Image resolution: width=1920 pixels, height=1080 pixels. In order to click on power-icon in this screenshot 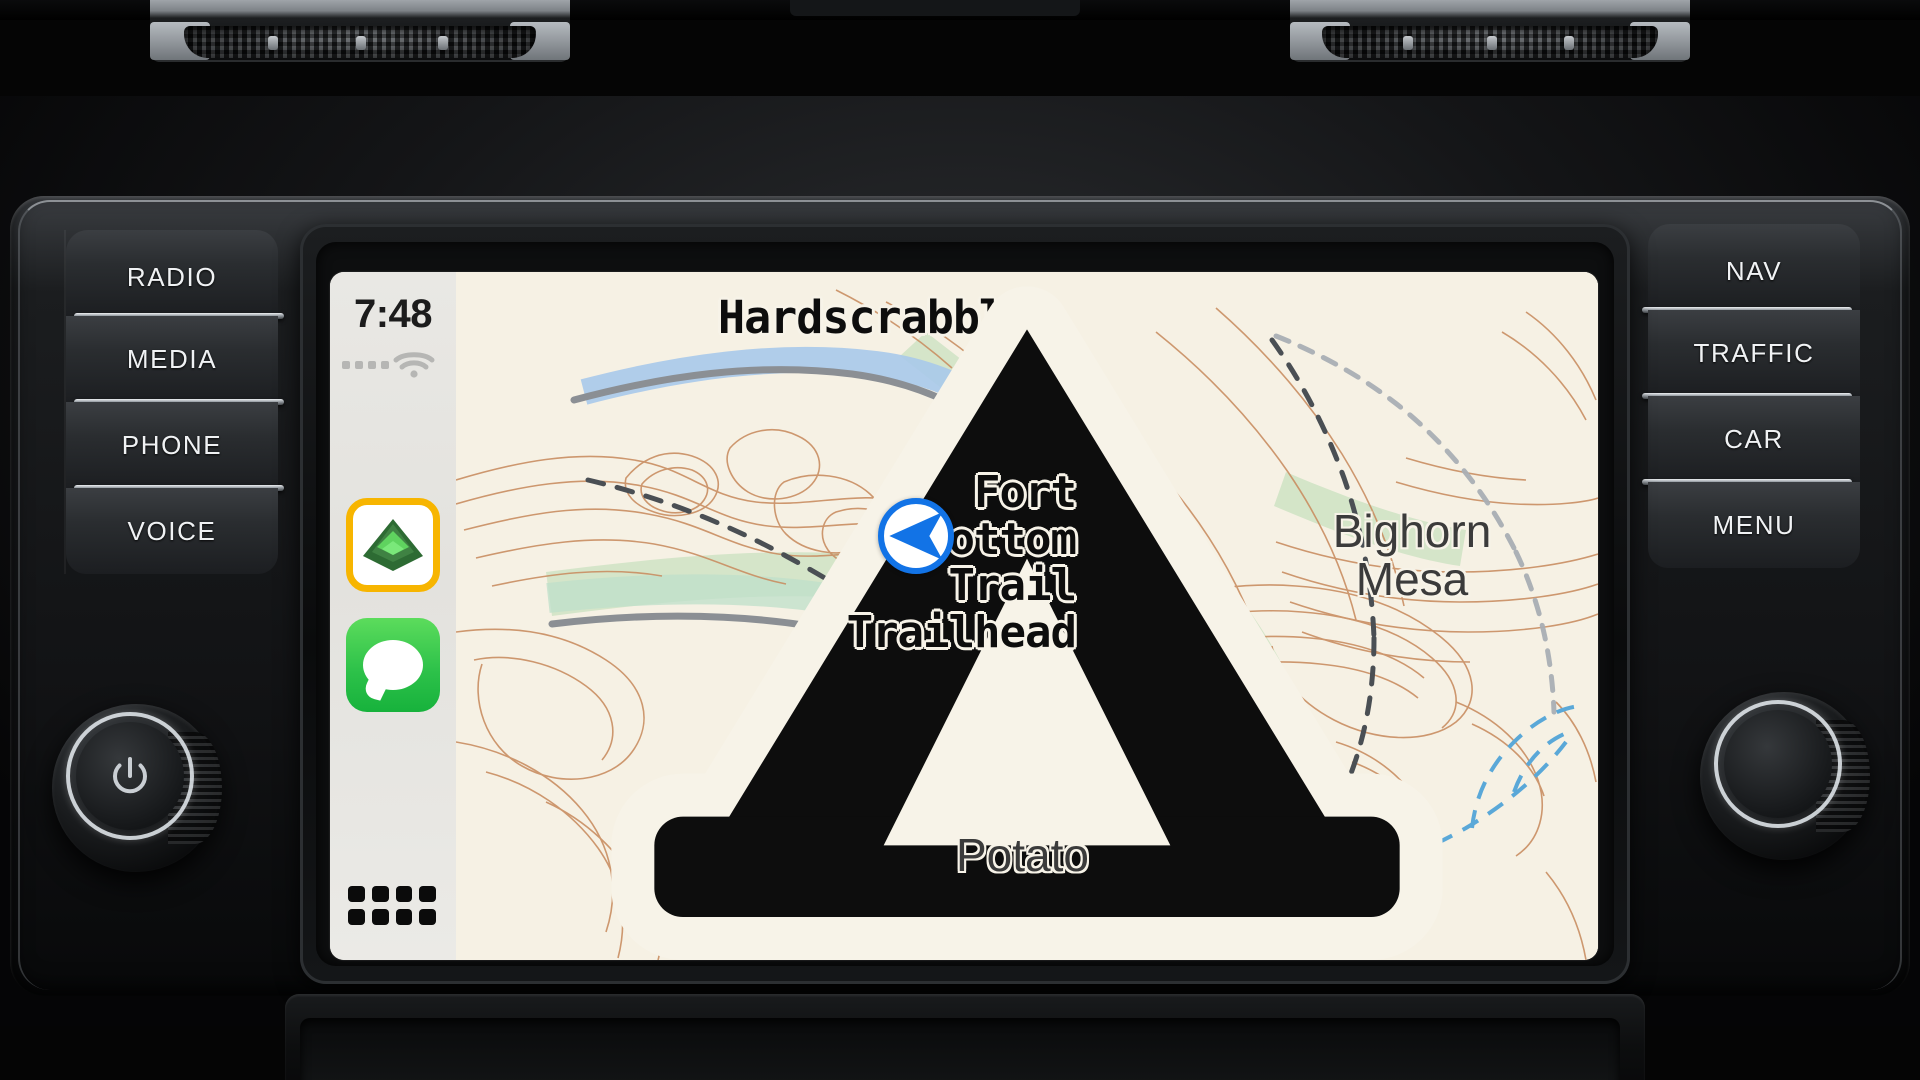, I will do `click(130, 775)`.